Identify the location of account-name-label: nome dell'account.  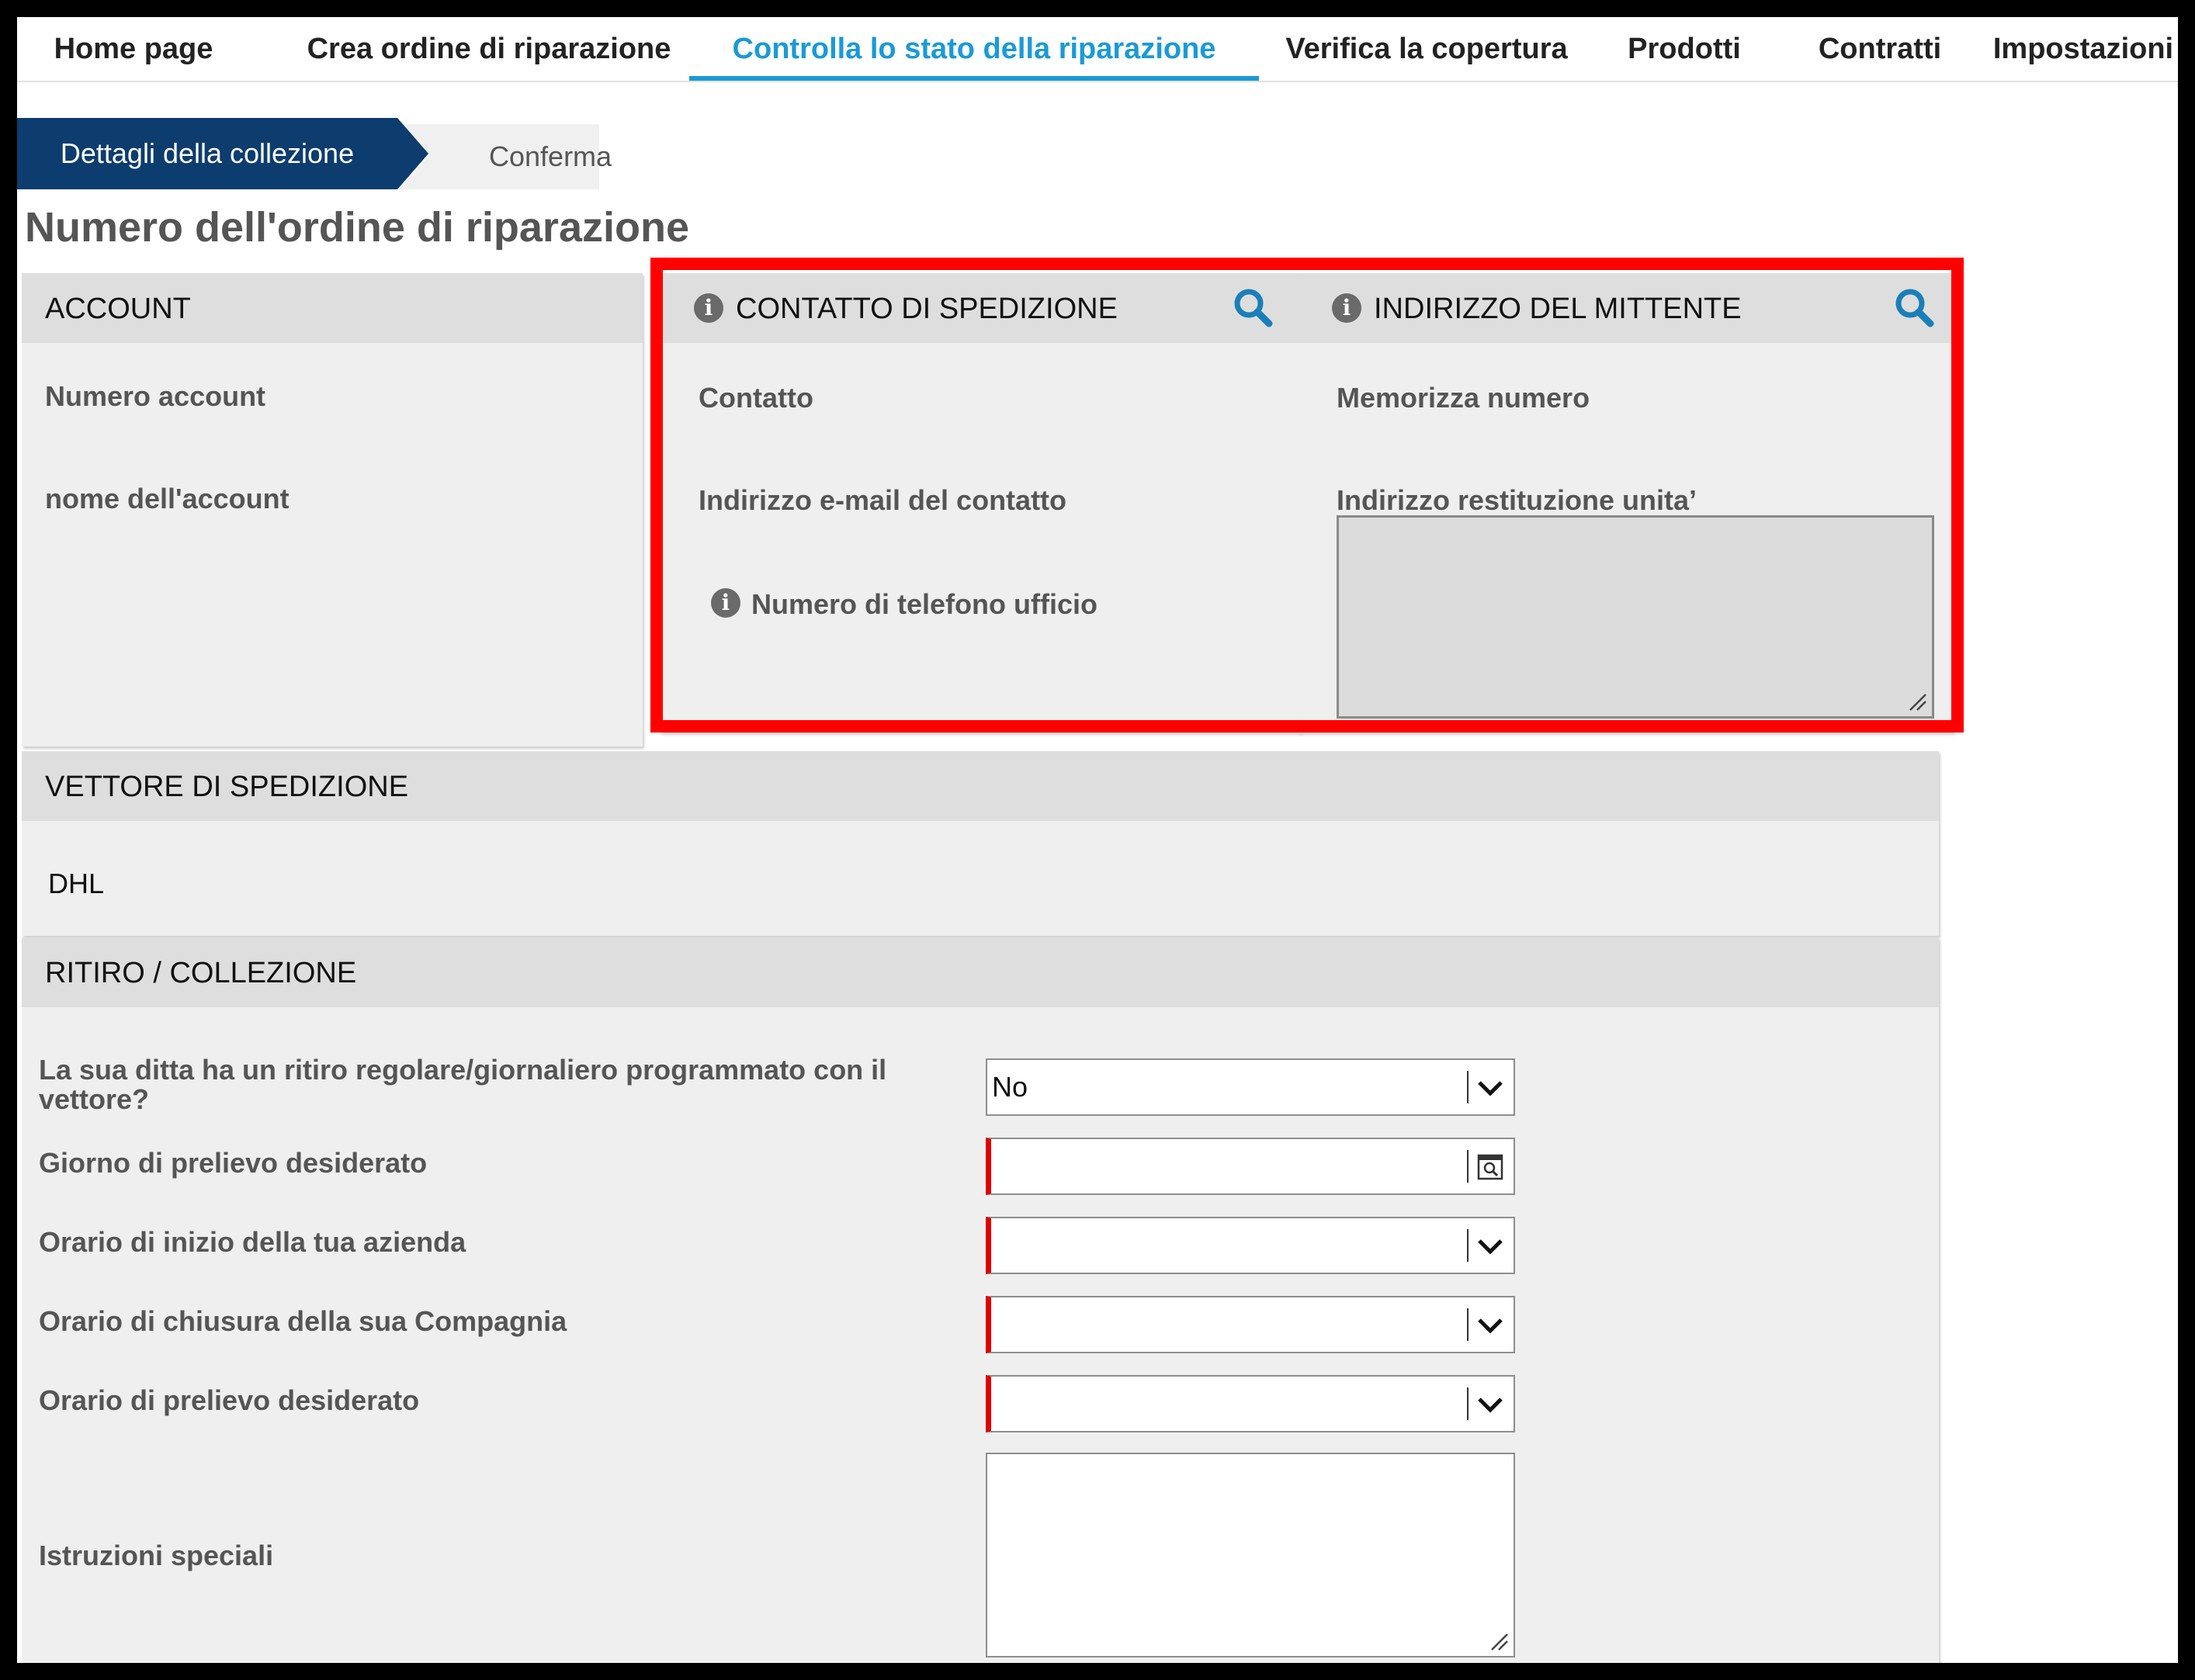
(167, 499).